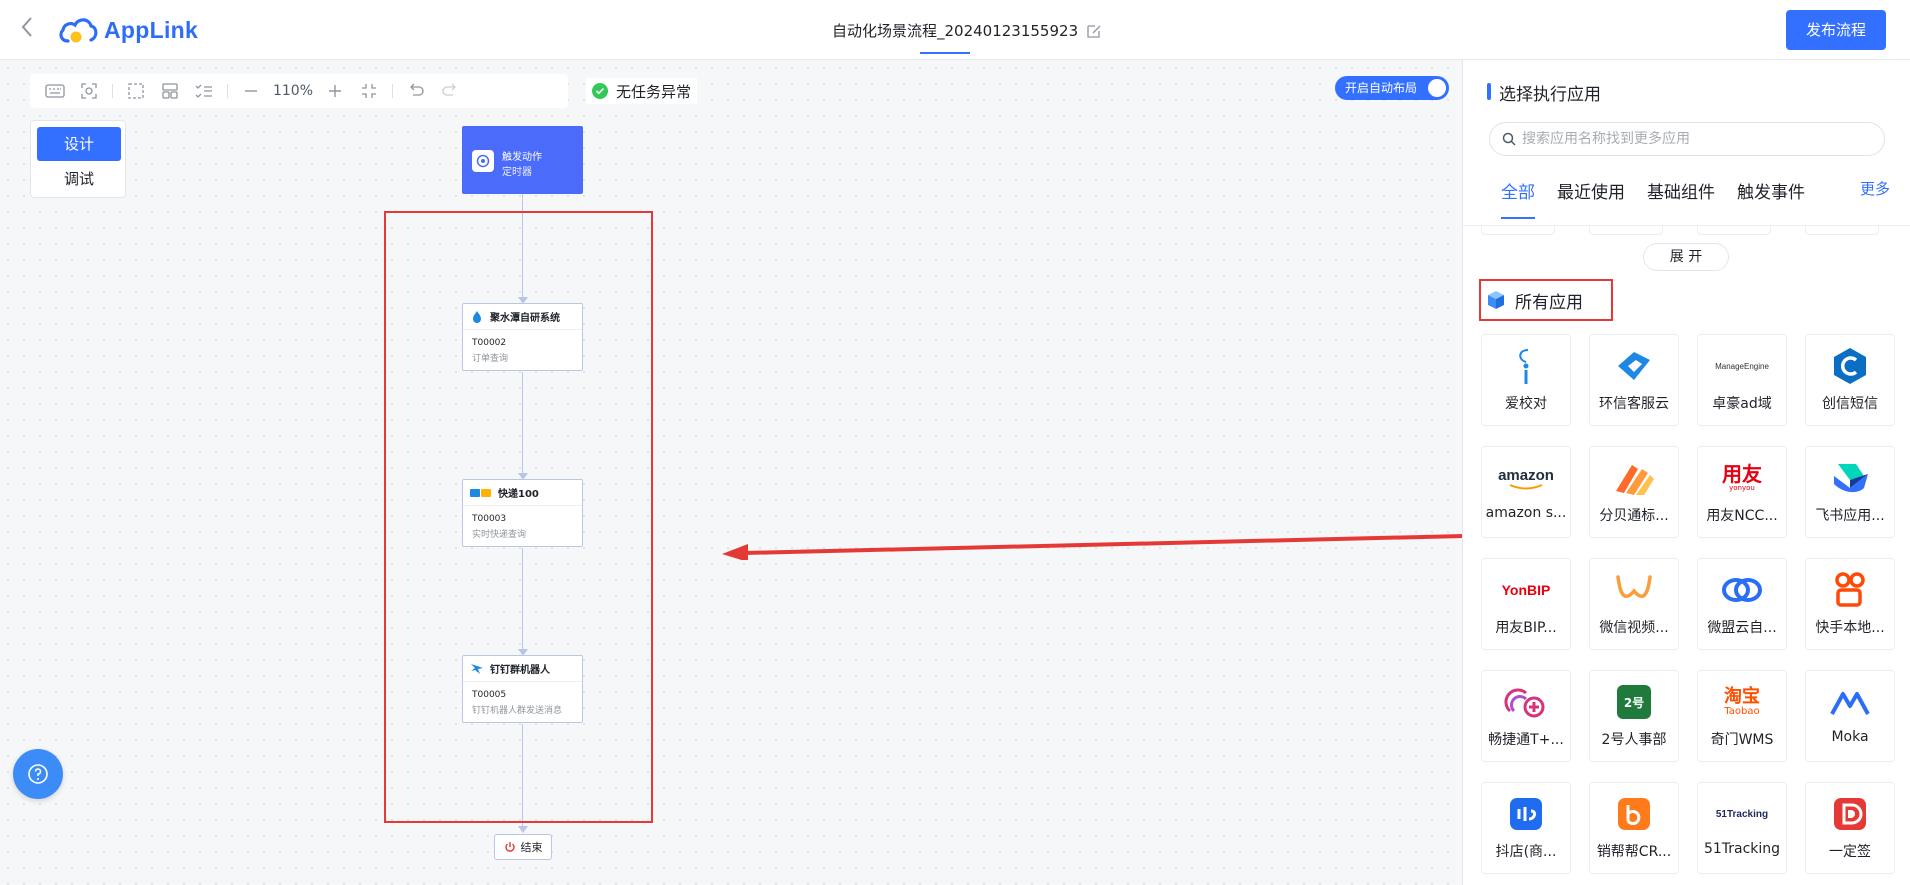 This screenshot has height=885, width=1910. What do you see at coordinates (1526, 486) in the screenshot?
I see `amazon-smile-icon` at bounding box center [1526, 486].